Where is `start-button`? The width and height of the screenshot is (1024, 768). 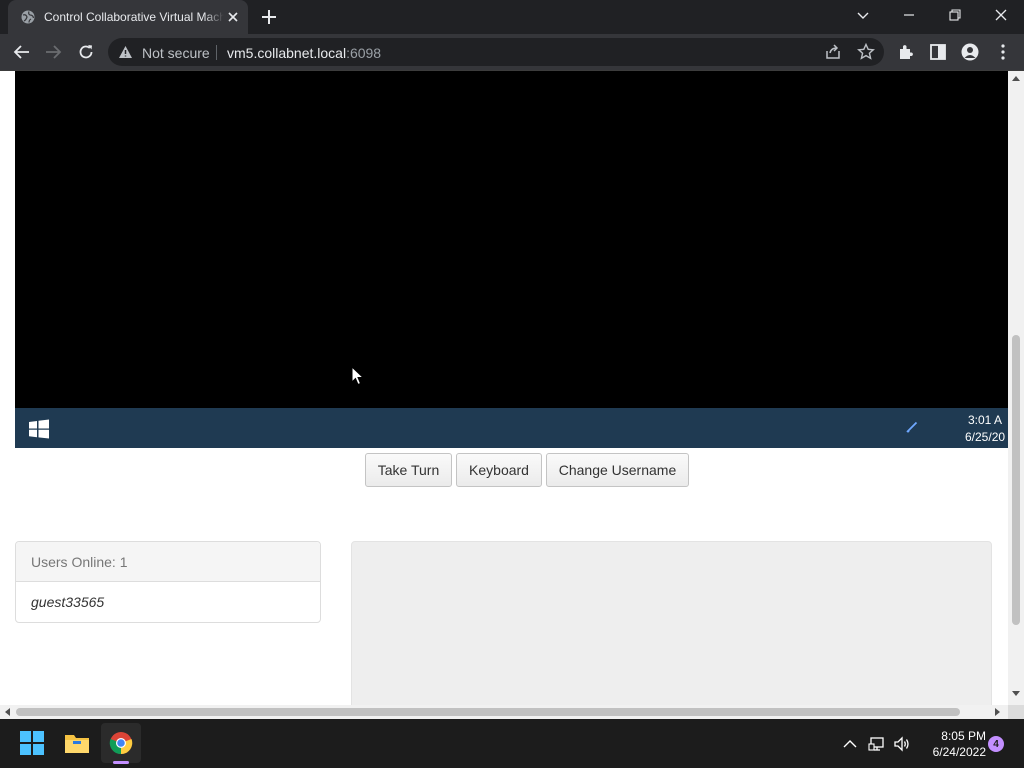 start-button is located at coordinates (32, 743).